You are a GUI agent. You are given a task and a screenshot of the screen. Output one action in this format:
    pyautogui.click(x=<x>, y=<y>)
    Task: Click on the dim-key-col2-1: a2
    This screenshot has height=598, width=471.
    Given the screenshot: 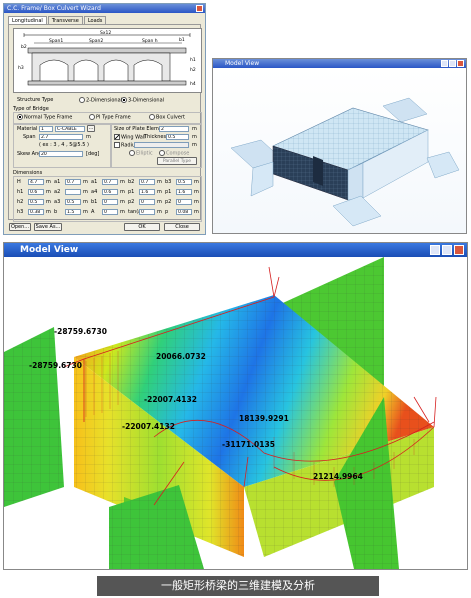 What is the action you would take?
    pyautogui.click(x=57, y=192)
    